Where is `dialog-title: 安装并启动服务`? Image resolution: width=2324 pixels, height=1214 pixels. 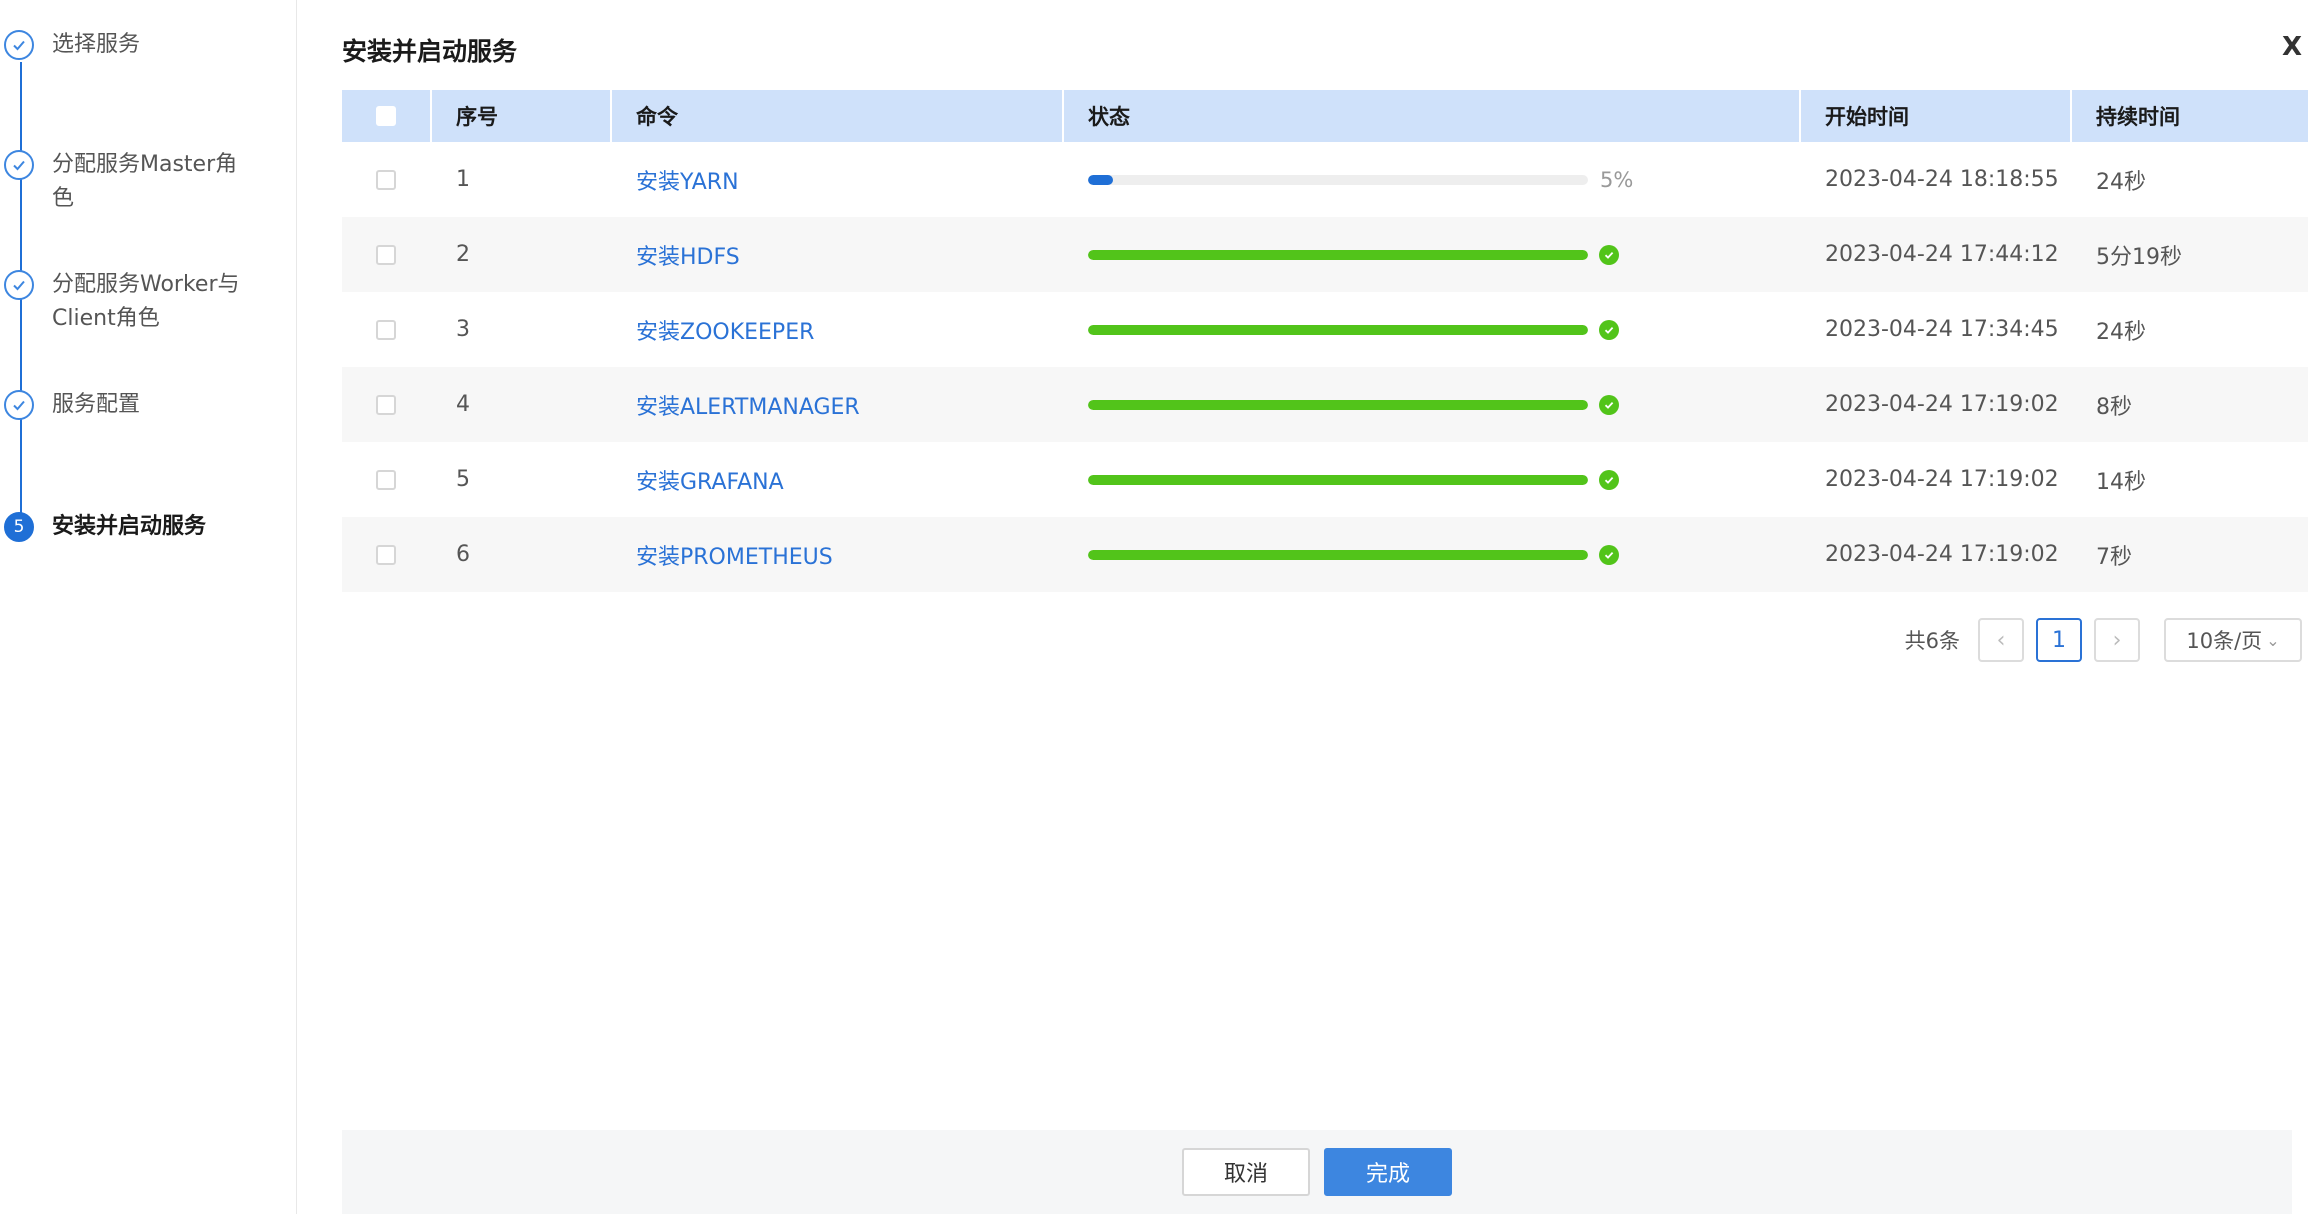
dialog-title: 安装并启动服务 is located at coordinates (430, 51).